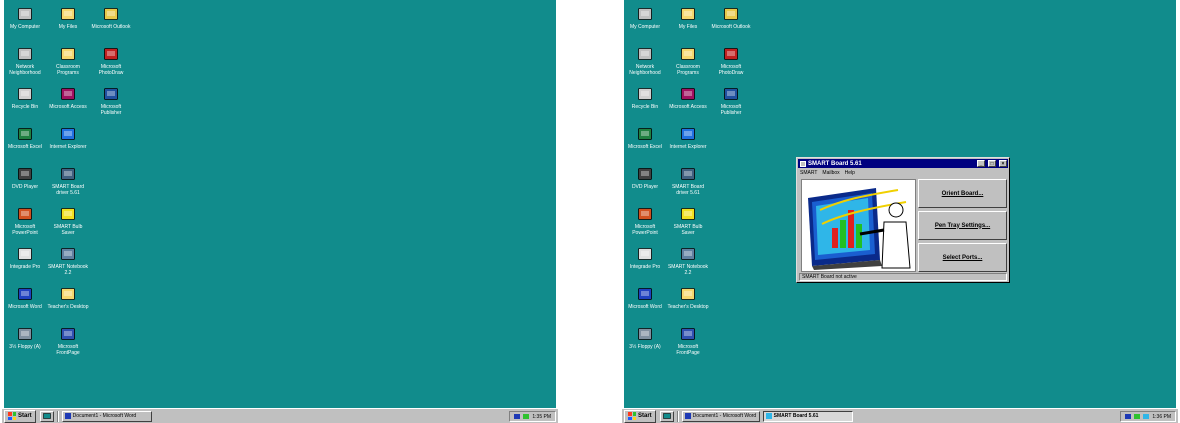  Describe the element at coordinates (830, 173) in the screenshot. I see `menu-mailbox: Mailbox` at that location.